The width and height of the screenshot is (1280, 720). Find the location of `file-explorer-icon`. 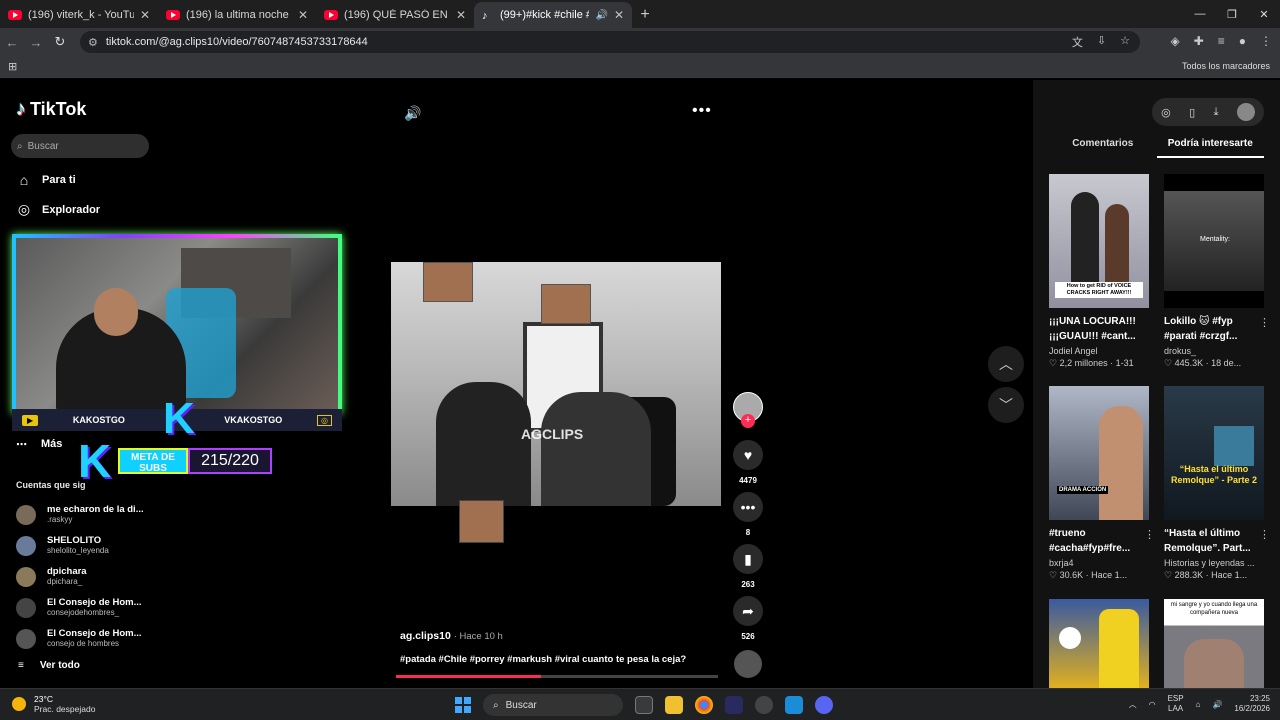

file-explorer-icon is located at coordinates (674, 705).